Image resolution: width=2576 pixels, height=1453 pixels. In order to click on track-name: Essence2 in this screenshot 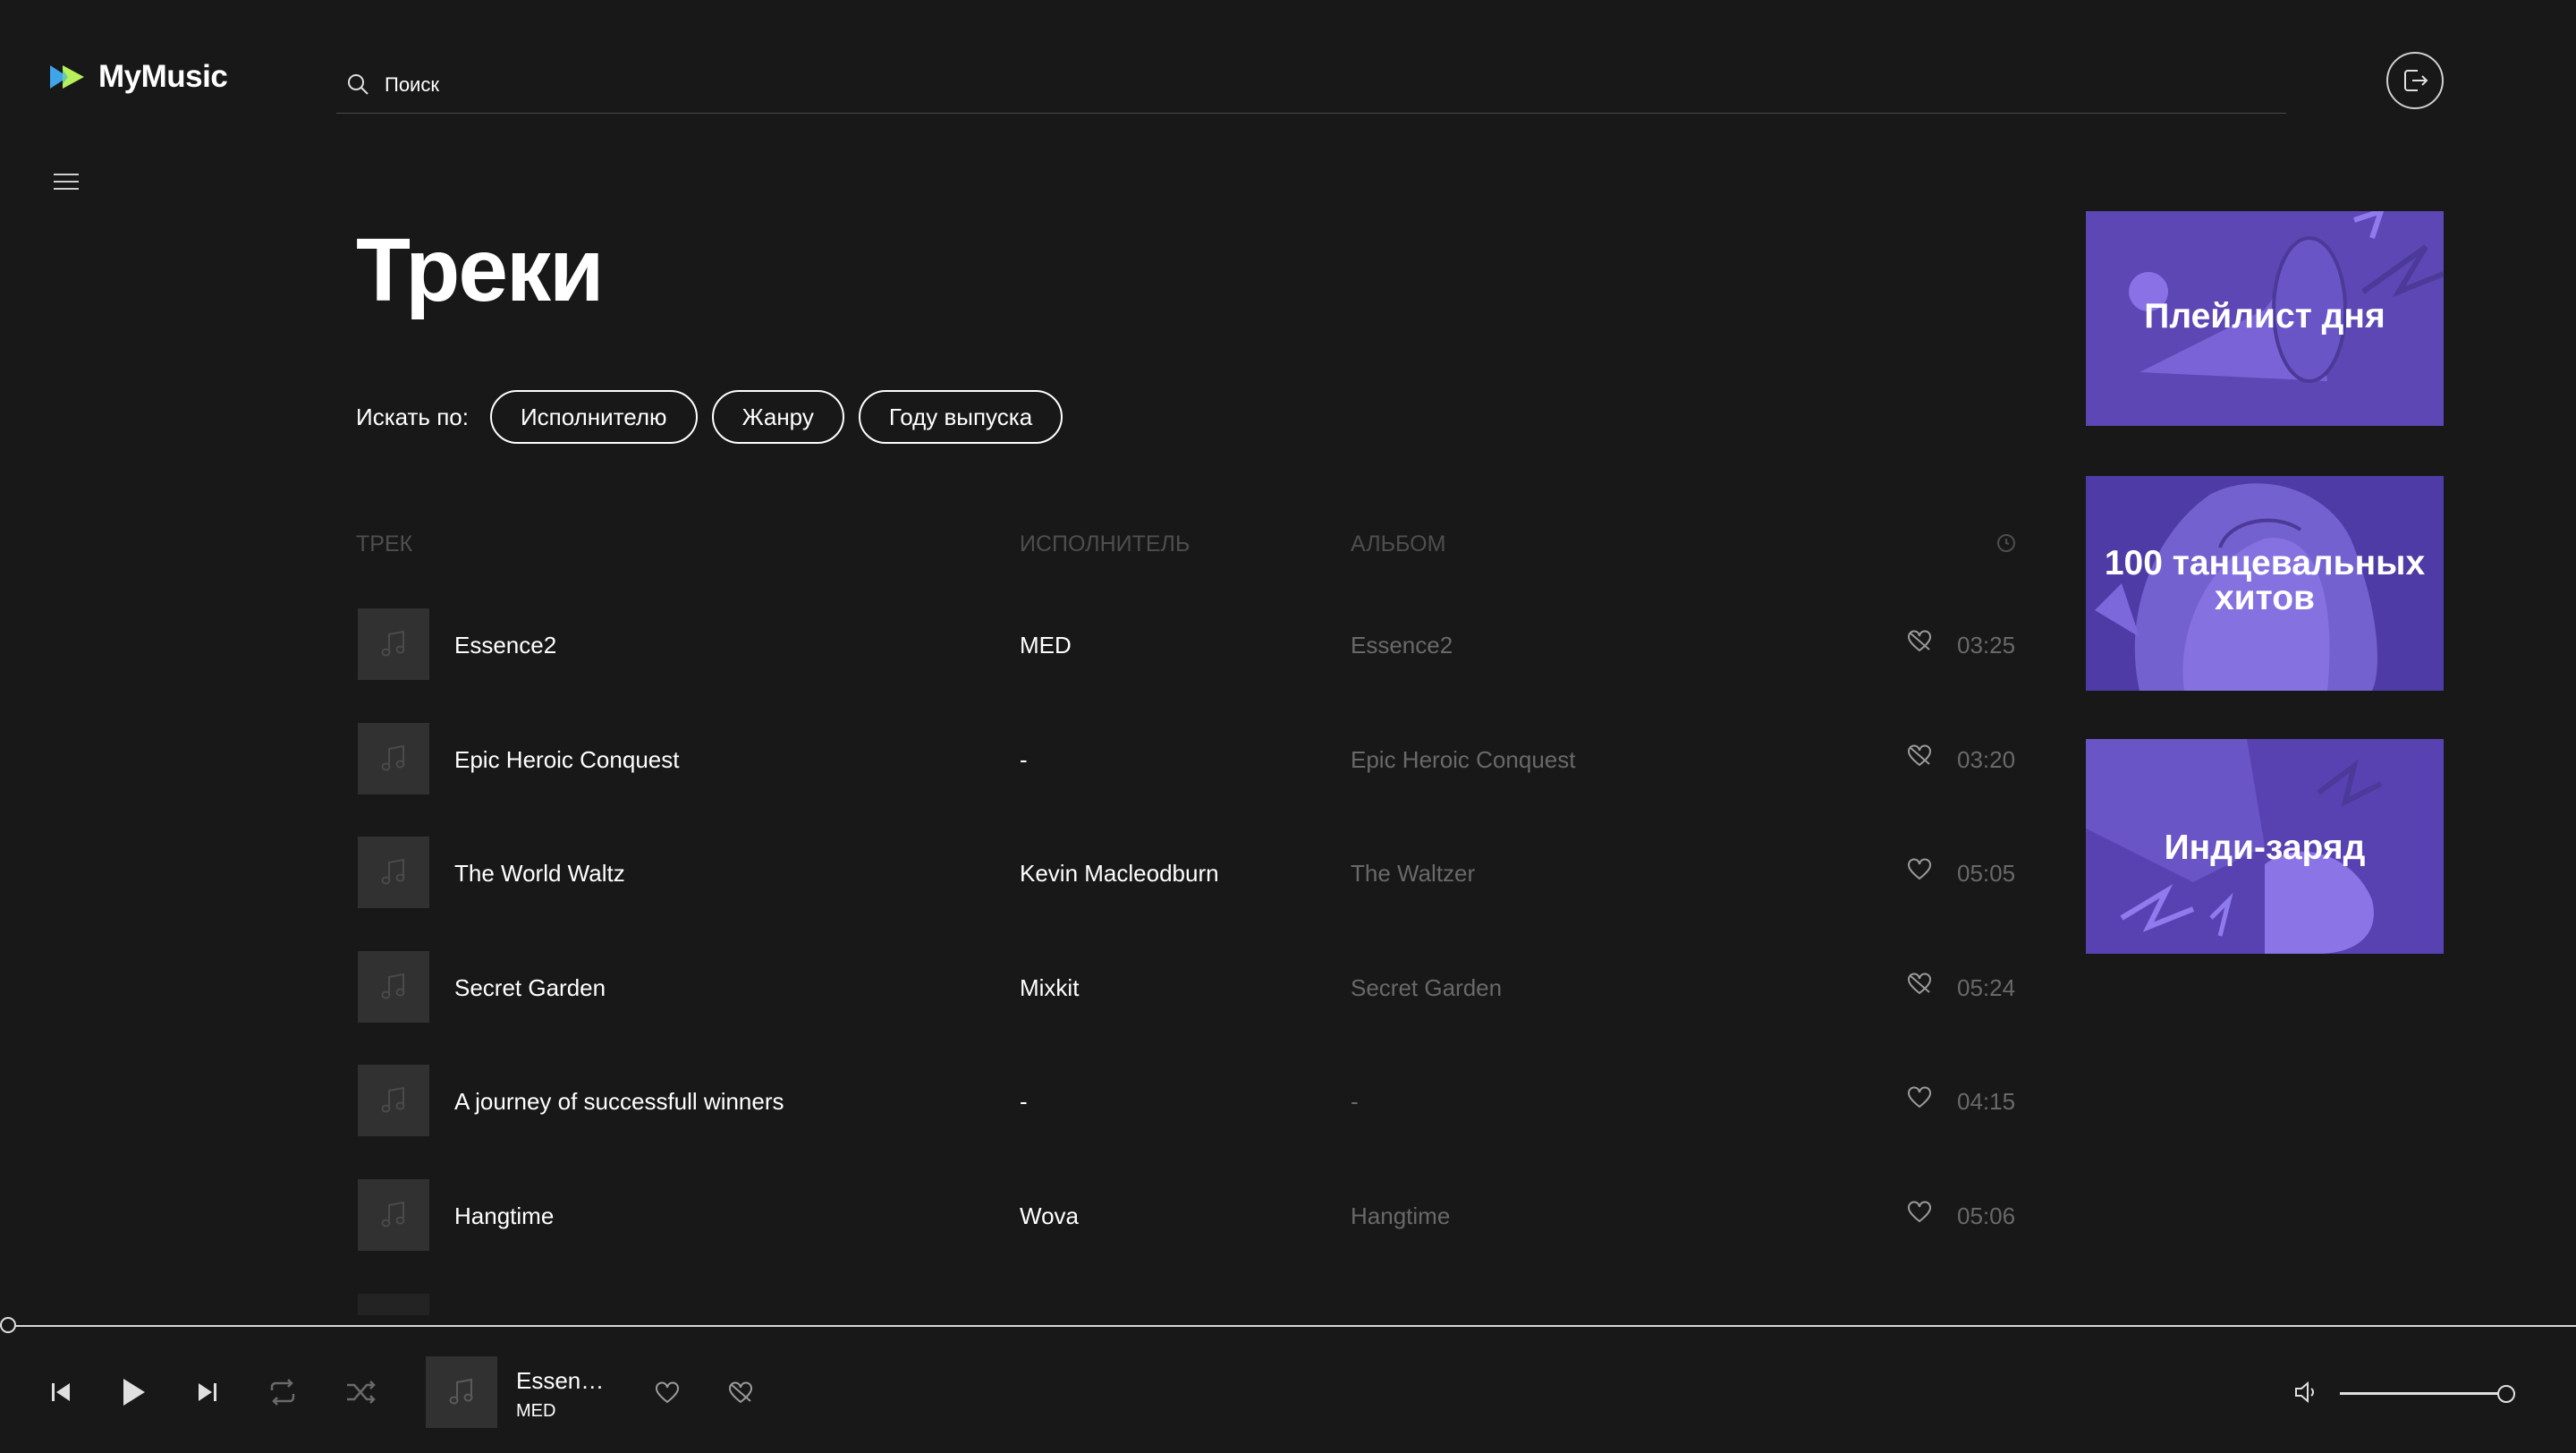, I will do `click(505, 645)`.